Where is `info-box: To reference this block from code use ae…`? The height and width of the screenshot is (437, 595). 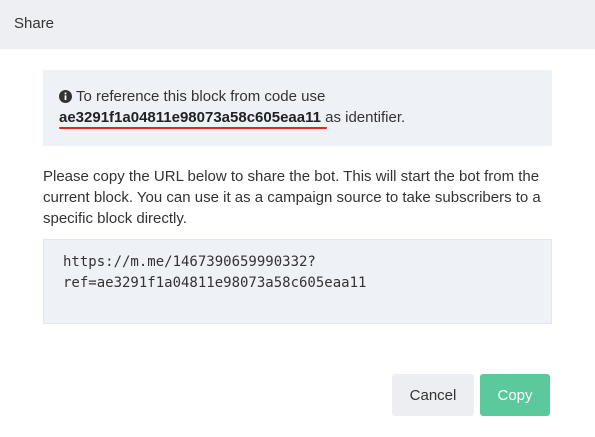 info-box: To reference this block from code use ae… is located at coordinates (297, 108).